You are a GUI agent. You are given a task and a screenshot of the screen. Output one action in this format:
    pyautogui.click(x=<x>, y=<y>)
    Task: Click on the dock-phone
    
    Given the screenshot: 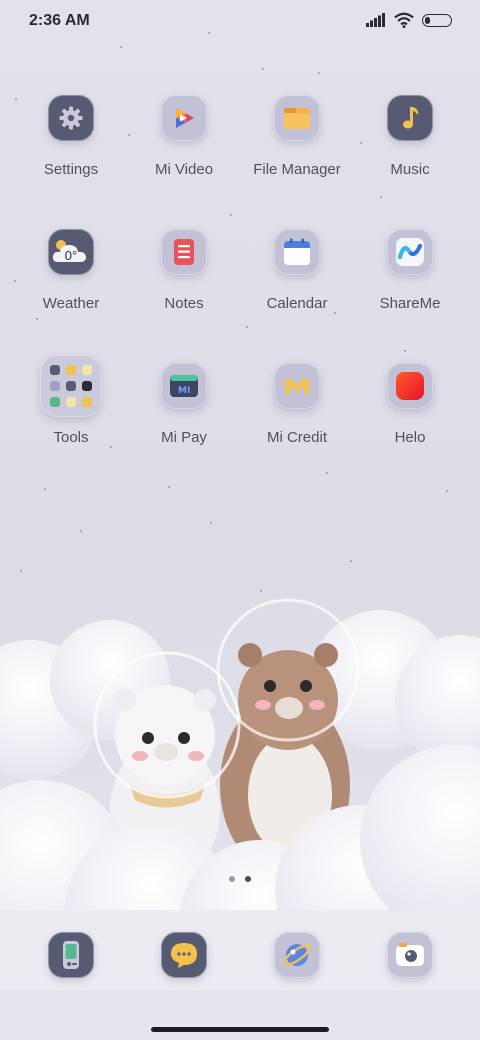 What is the action you would take?
    pyautogui.click(x=71, y=955)
    